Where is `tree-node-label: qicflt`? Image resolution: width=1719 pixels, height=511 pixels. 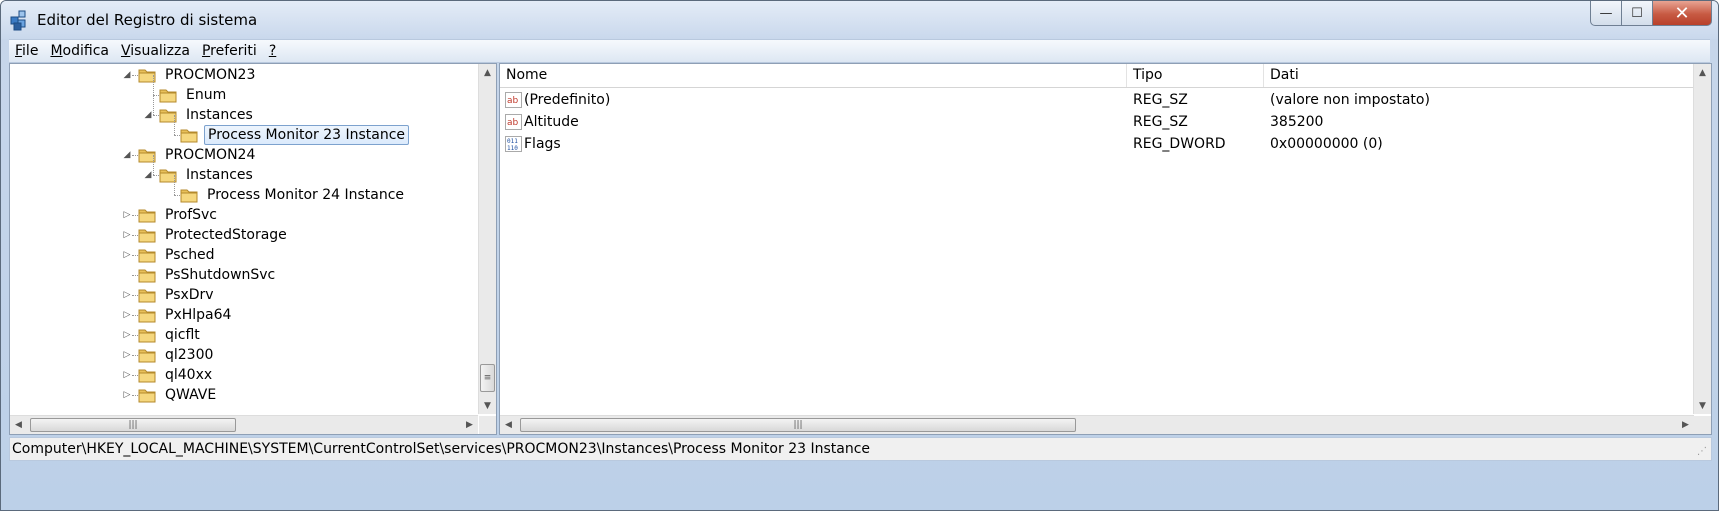 tree-node-label: qicflt is located at coordinates (182, 335).